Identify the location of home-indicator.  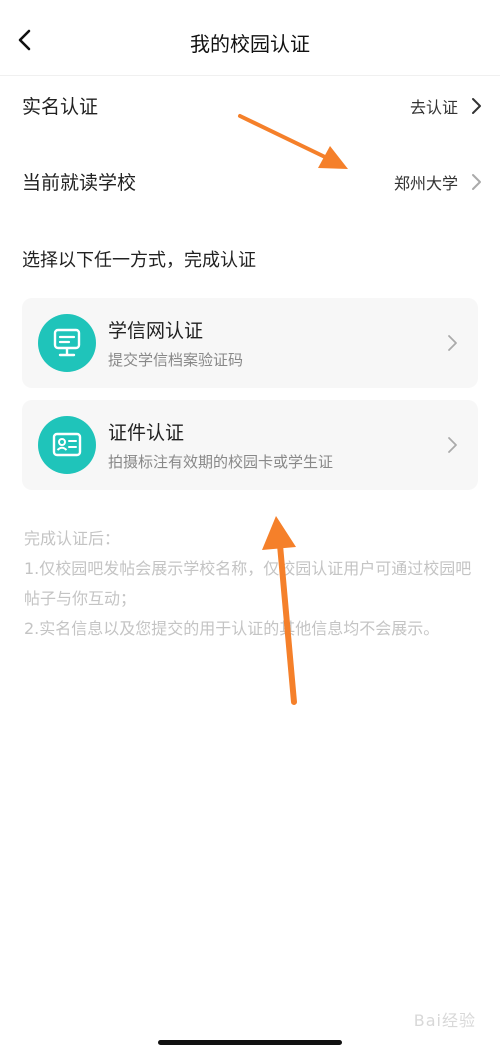
(250, 1042).